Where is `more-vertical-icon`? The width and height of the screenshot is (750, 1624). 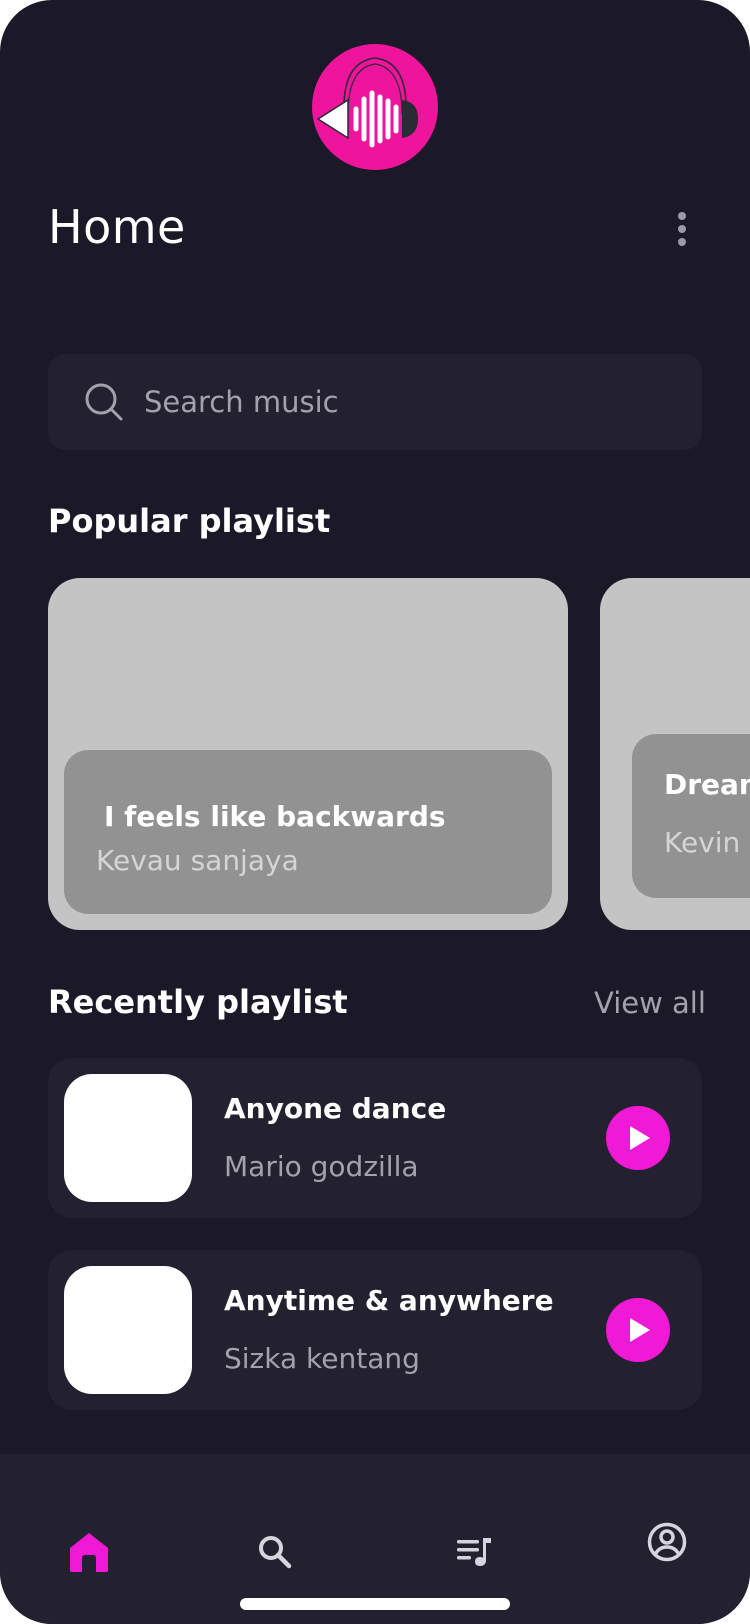
more-vertical-icon is located at coordinates (682, 216).